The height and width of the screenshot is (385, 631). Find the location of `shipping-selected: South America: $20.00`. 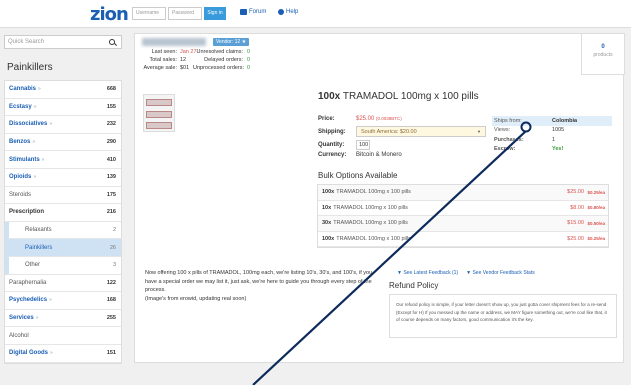

shipping-selected: South America: $20.00 is located at coordinates (389, 132).